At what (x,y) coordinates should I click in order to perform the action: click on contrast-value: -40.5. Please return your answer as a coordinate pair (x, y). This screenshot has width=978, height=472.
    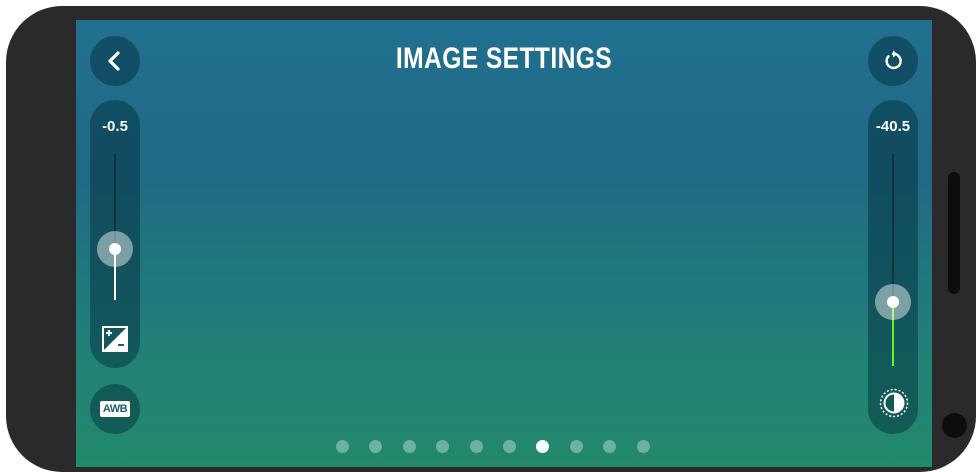
    Looking at the image, I should click on (893, 126).